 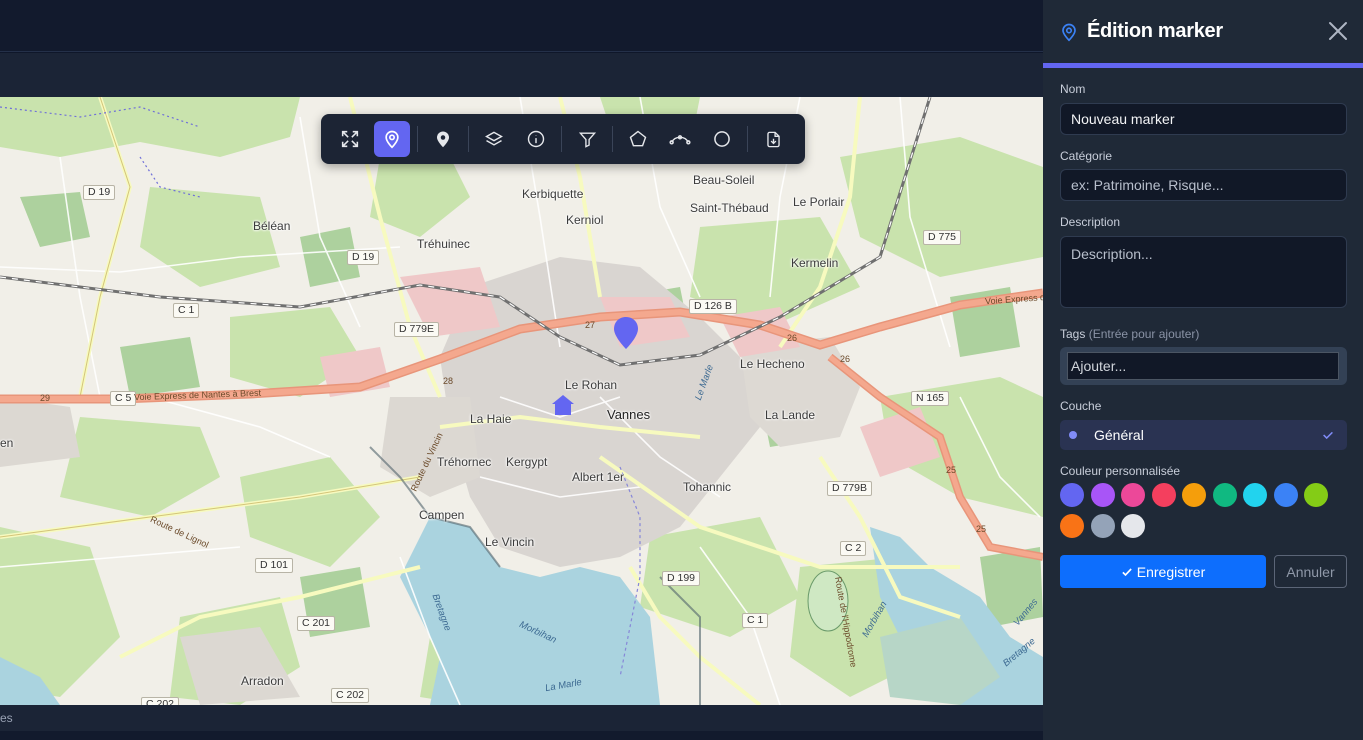 I want to click on couleur-label: Couleur personnalisée, so click(x=1120, y=471).